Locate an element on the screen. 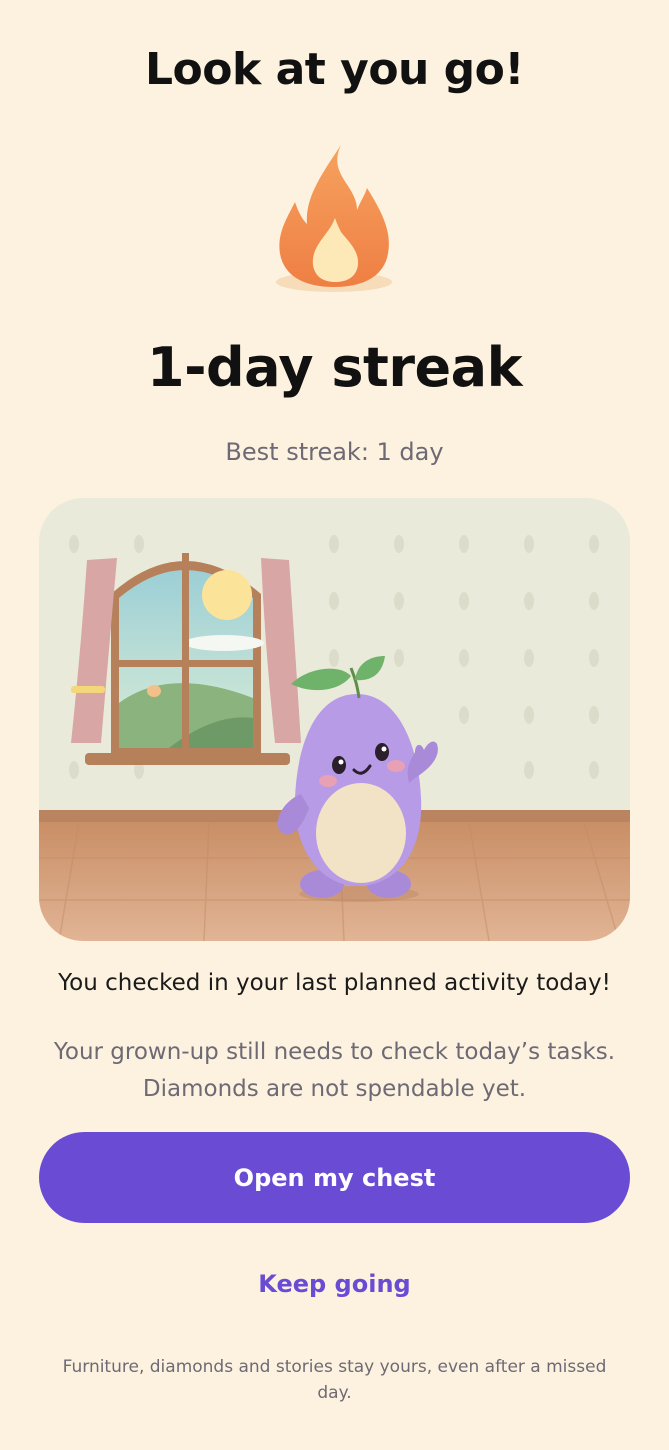 The height and width of the screenshot is (1450, 669). streak-title: 1-day streak is located at coordinates (334, 367).